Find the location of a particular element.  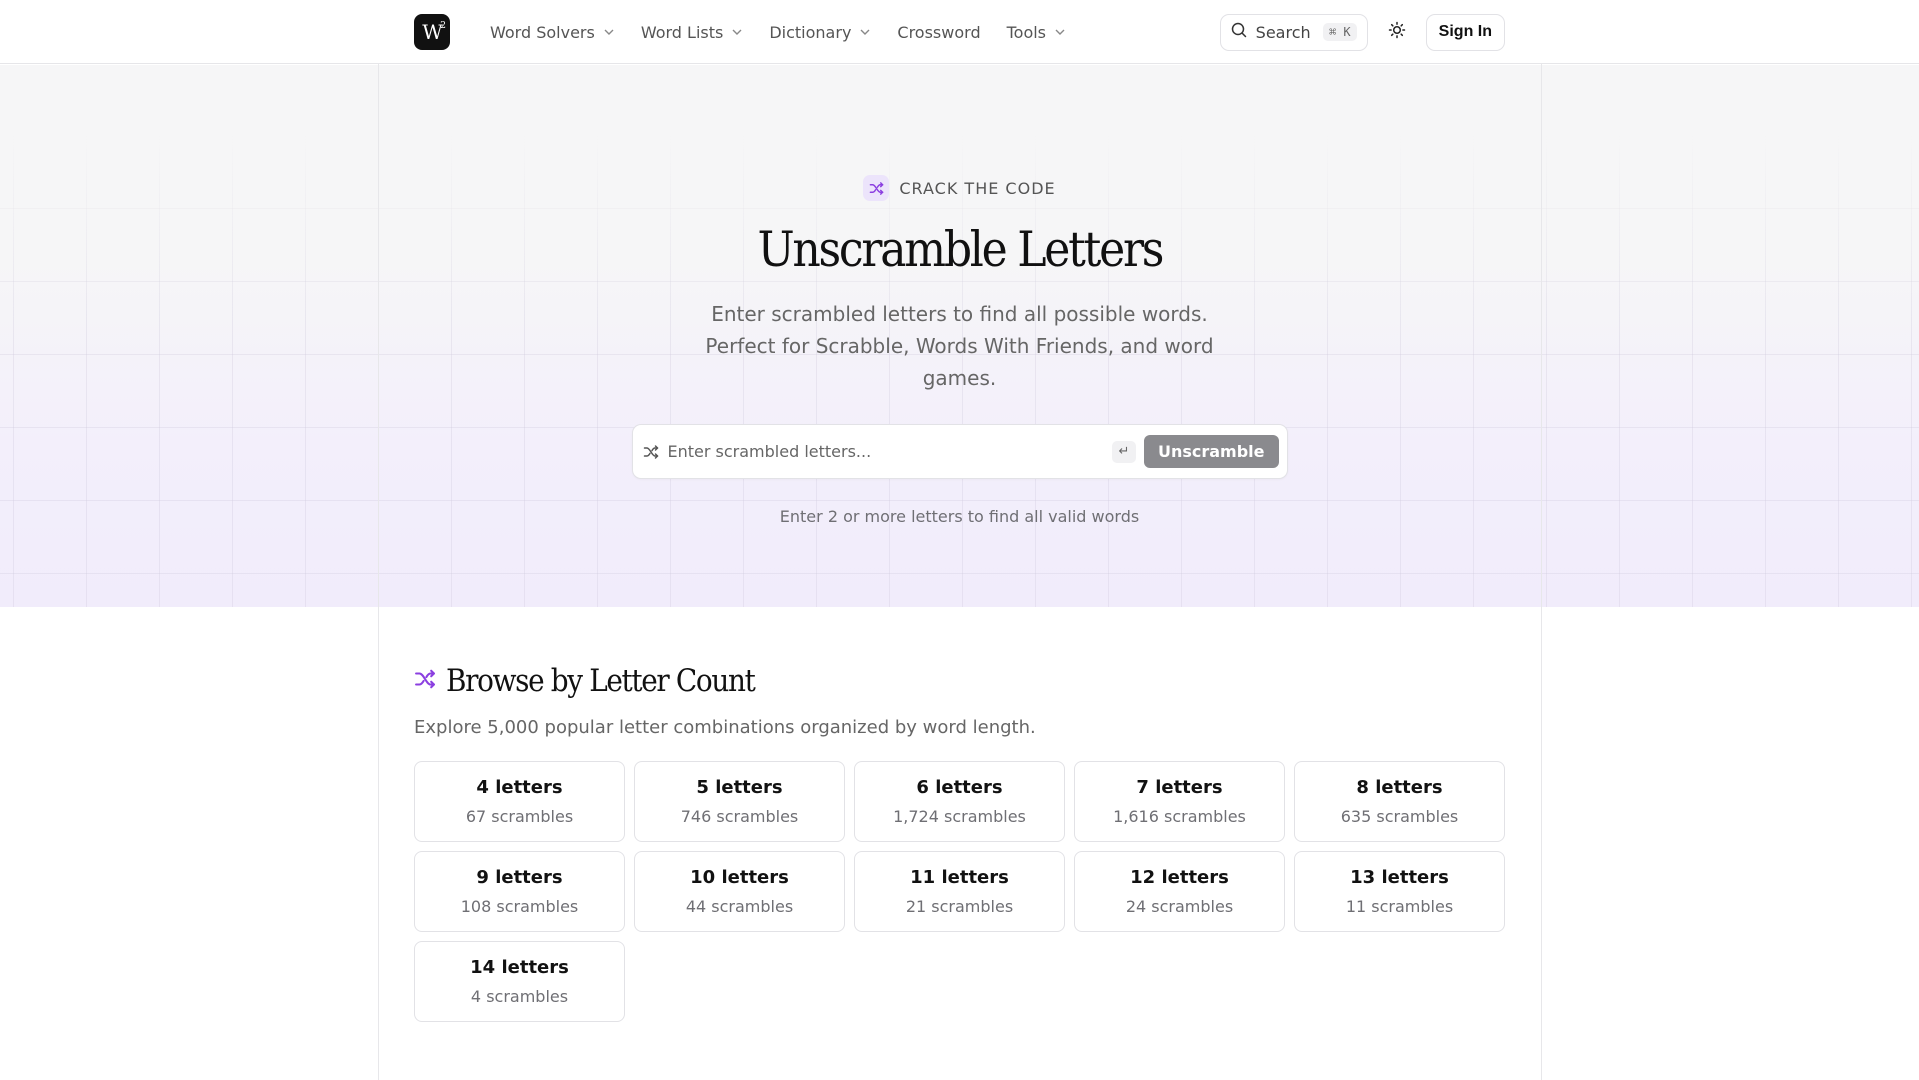

card-title: 14 letters is located at coordinates (519, 967).